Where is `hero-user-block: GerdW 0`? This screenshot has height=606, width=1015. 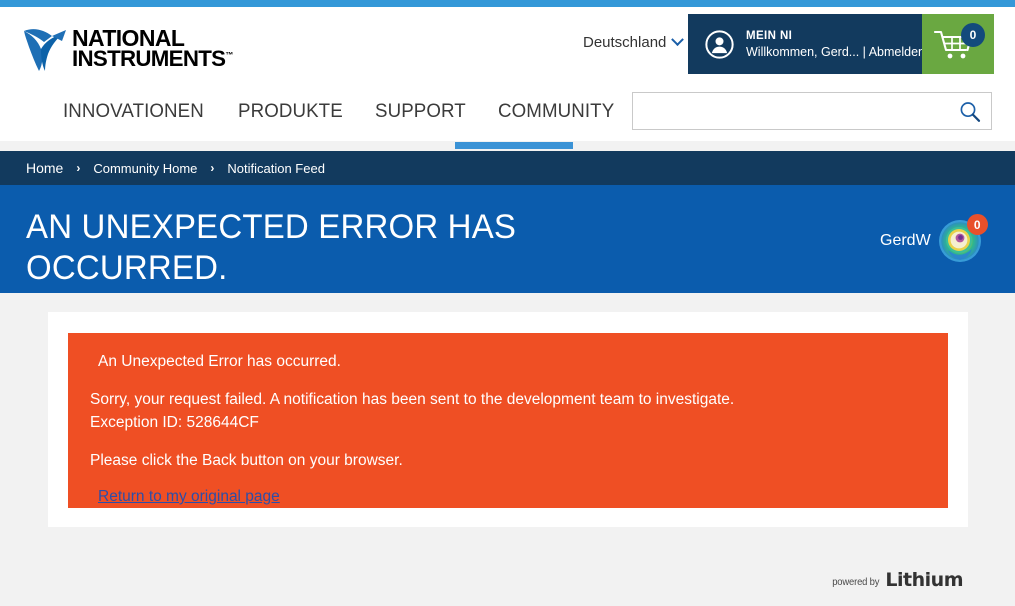
hero-user-block: GerdW 0 is located at coordinates (934, 238).